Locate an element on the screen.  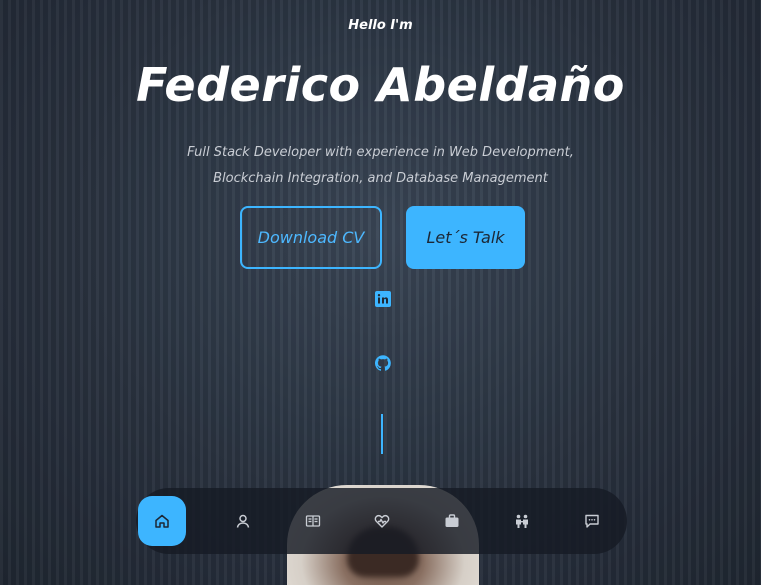
home-icon is located at coordinates (162, 521).